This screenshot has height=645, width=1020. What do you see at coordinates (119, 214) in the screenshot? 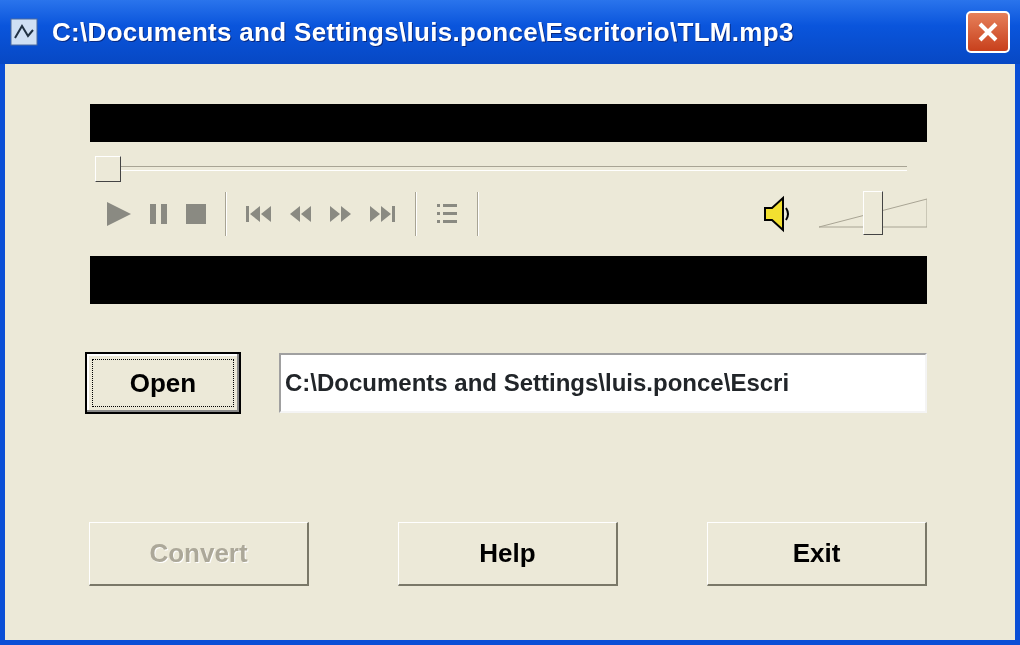
I see `play-icon` at bounding box center [119, 214].